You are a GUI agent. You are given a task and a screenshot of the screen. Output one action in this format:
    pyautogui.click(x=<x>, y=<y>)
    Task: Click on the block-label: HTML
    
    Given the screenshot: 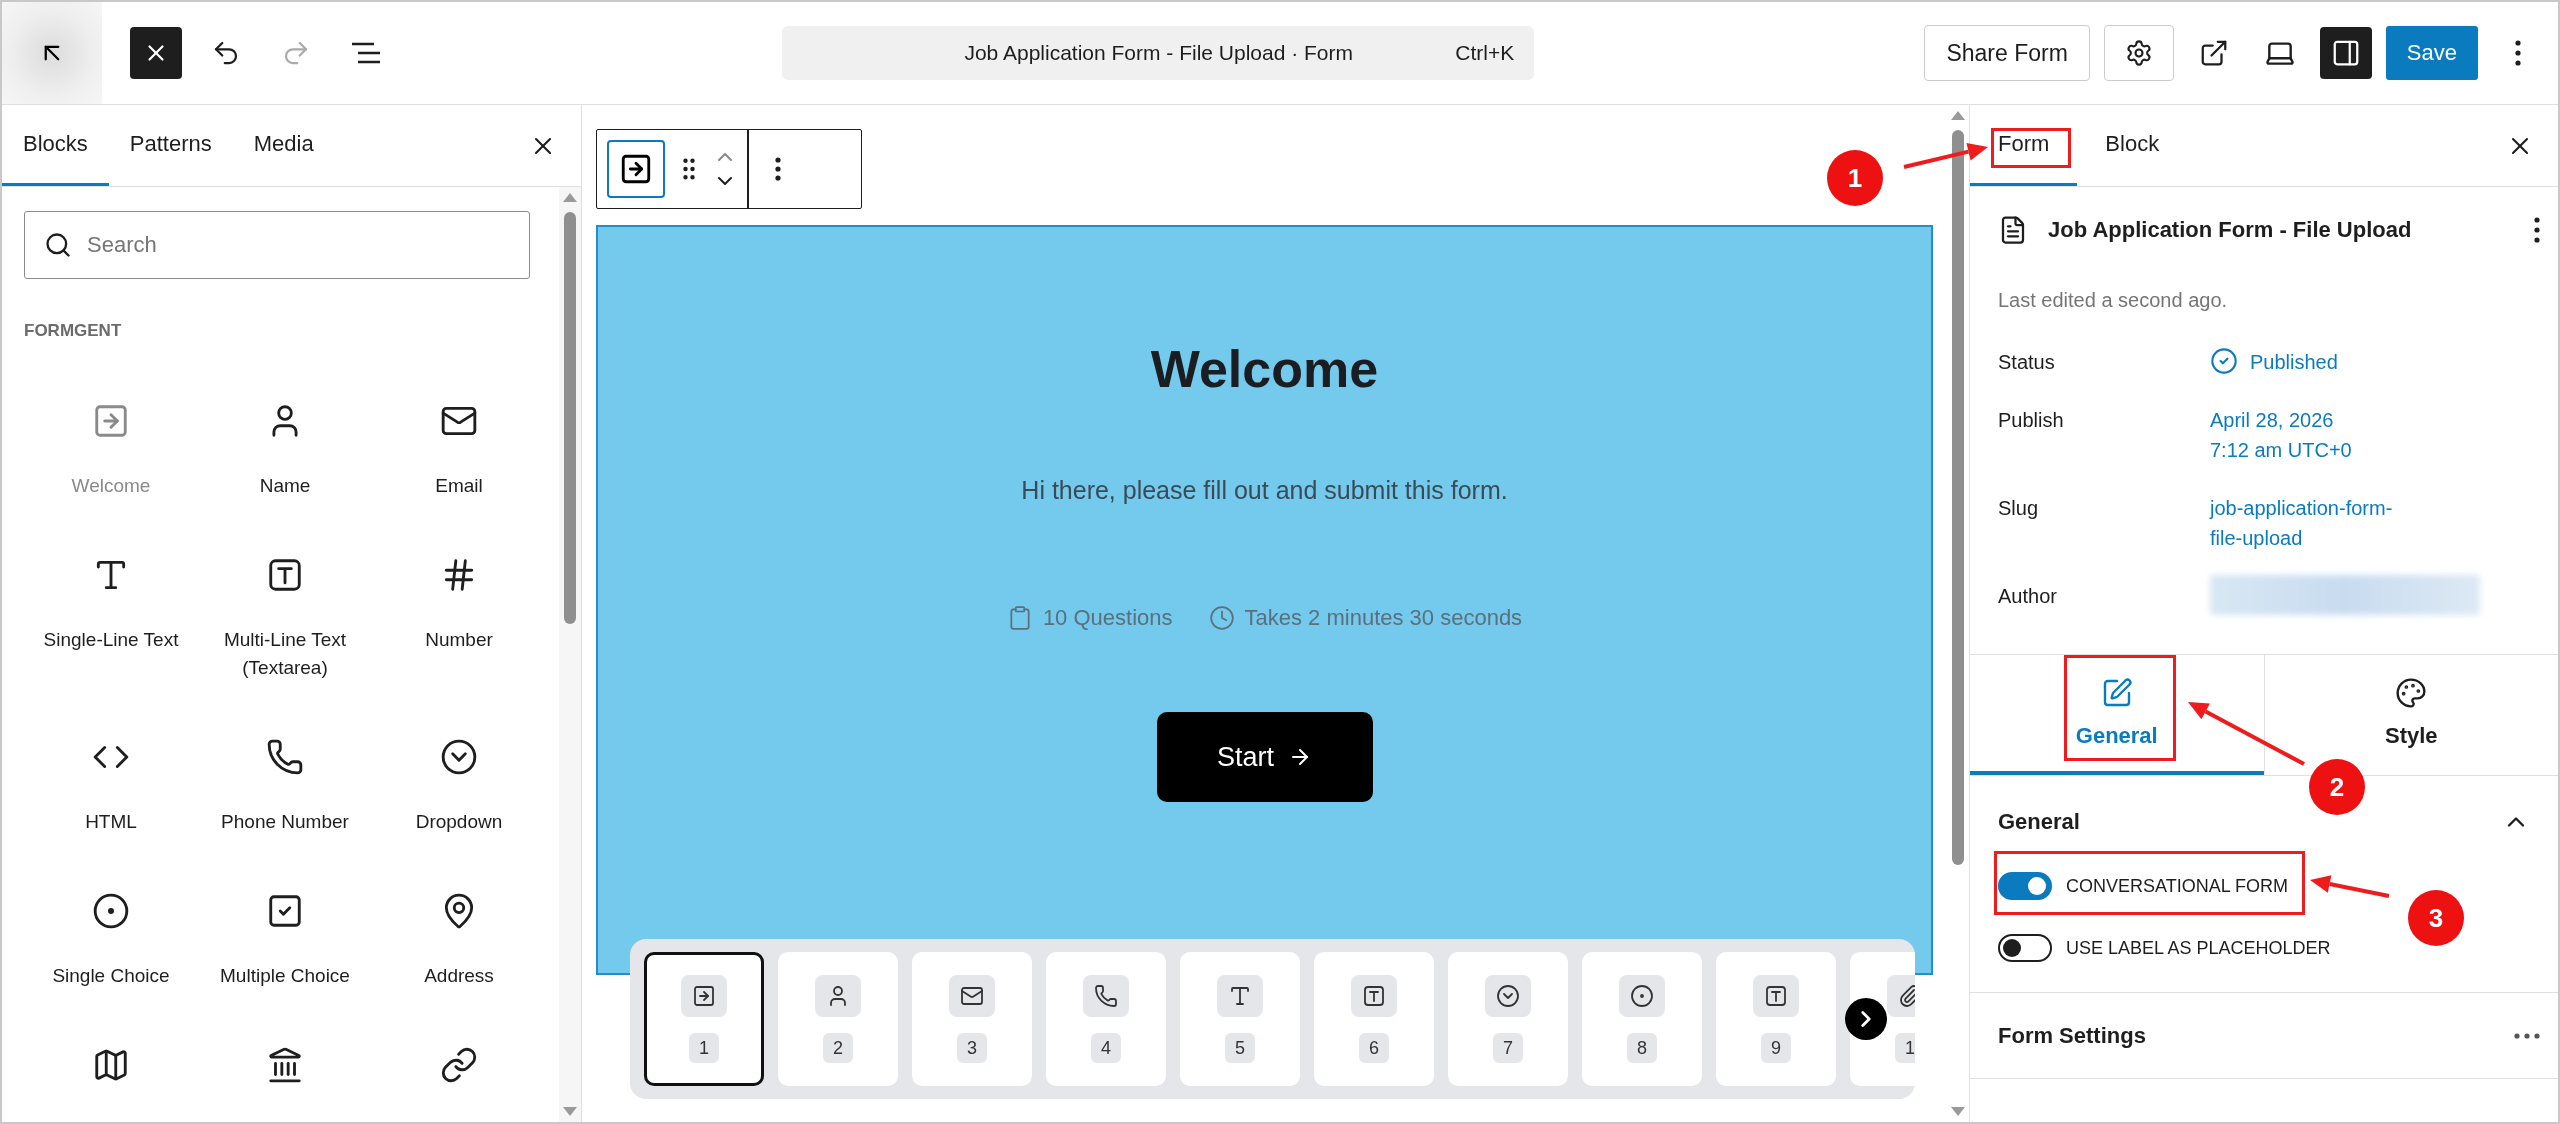 What is the action you would take?
    pyautogui.click(x=111, y=822)
    